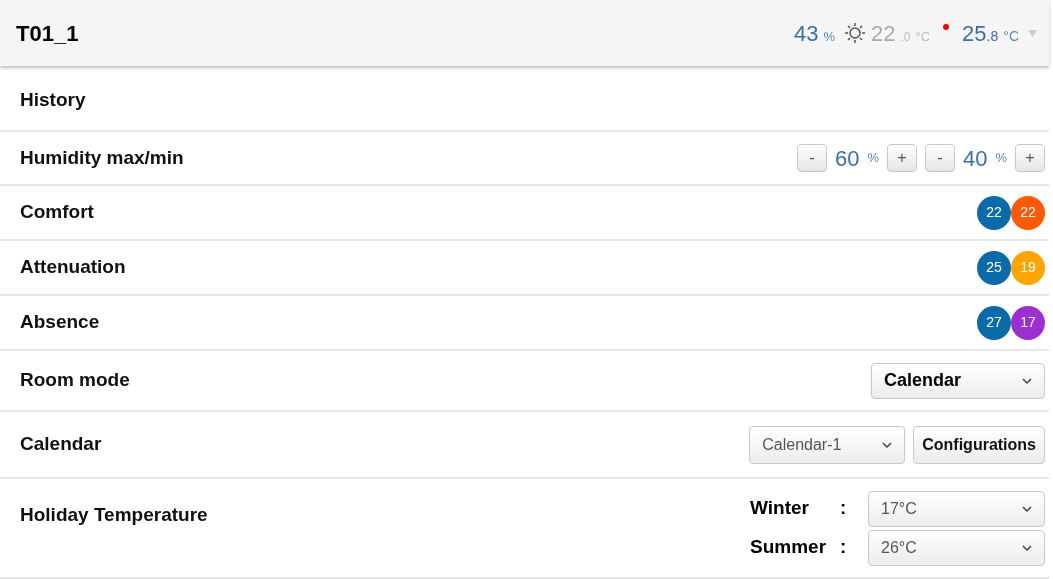  What do you see at coordinates (1032, 33) in the screenshot?
I see `dropdown-triangle-icon` at bounding box center [1032, 33].